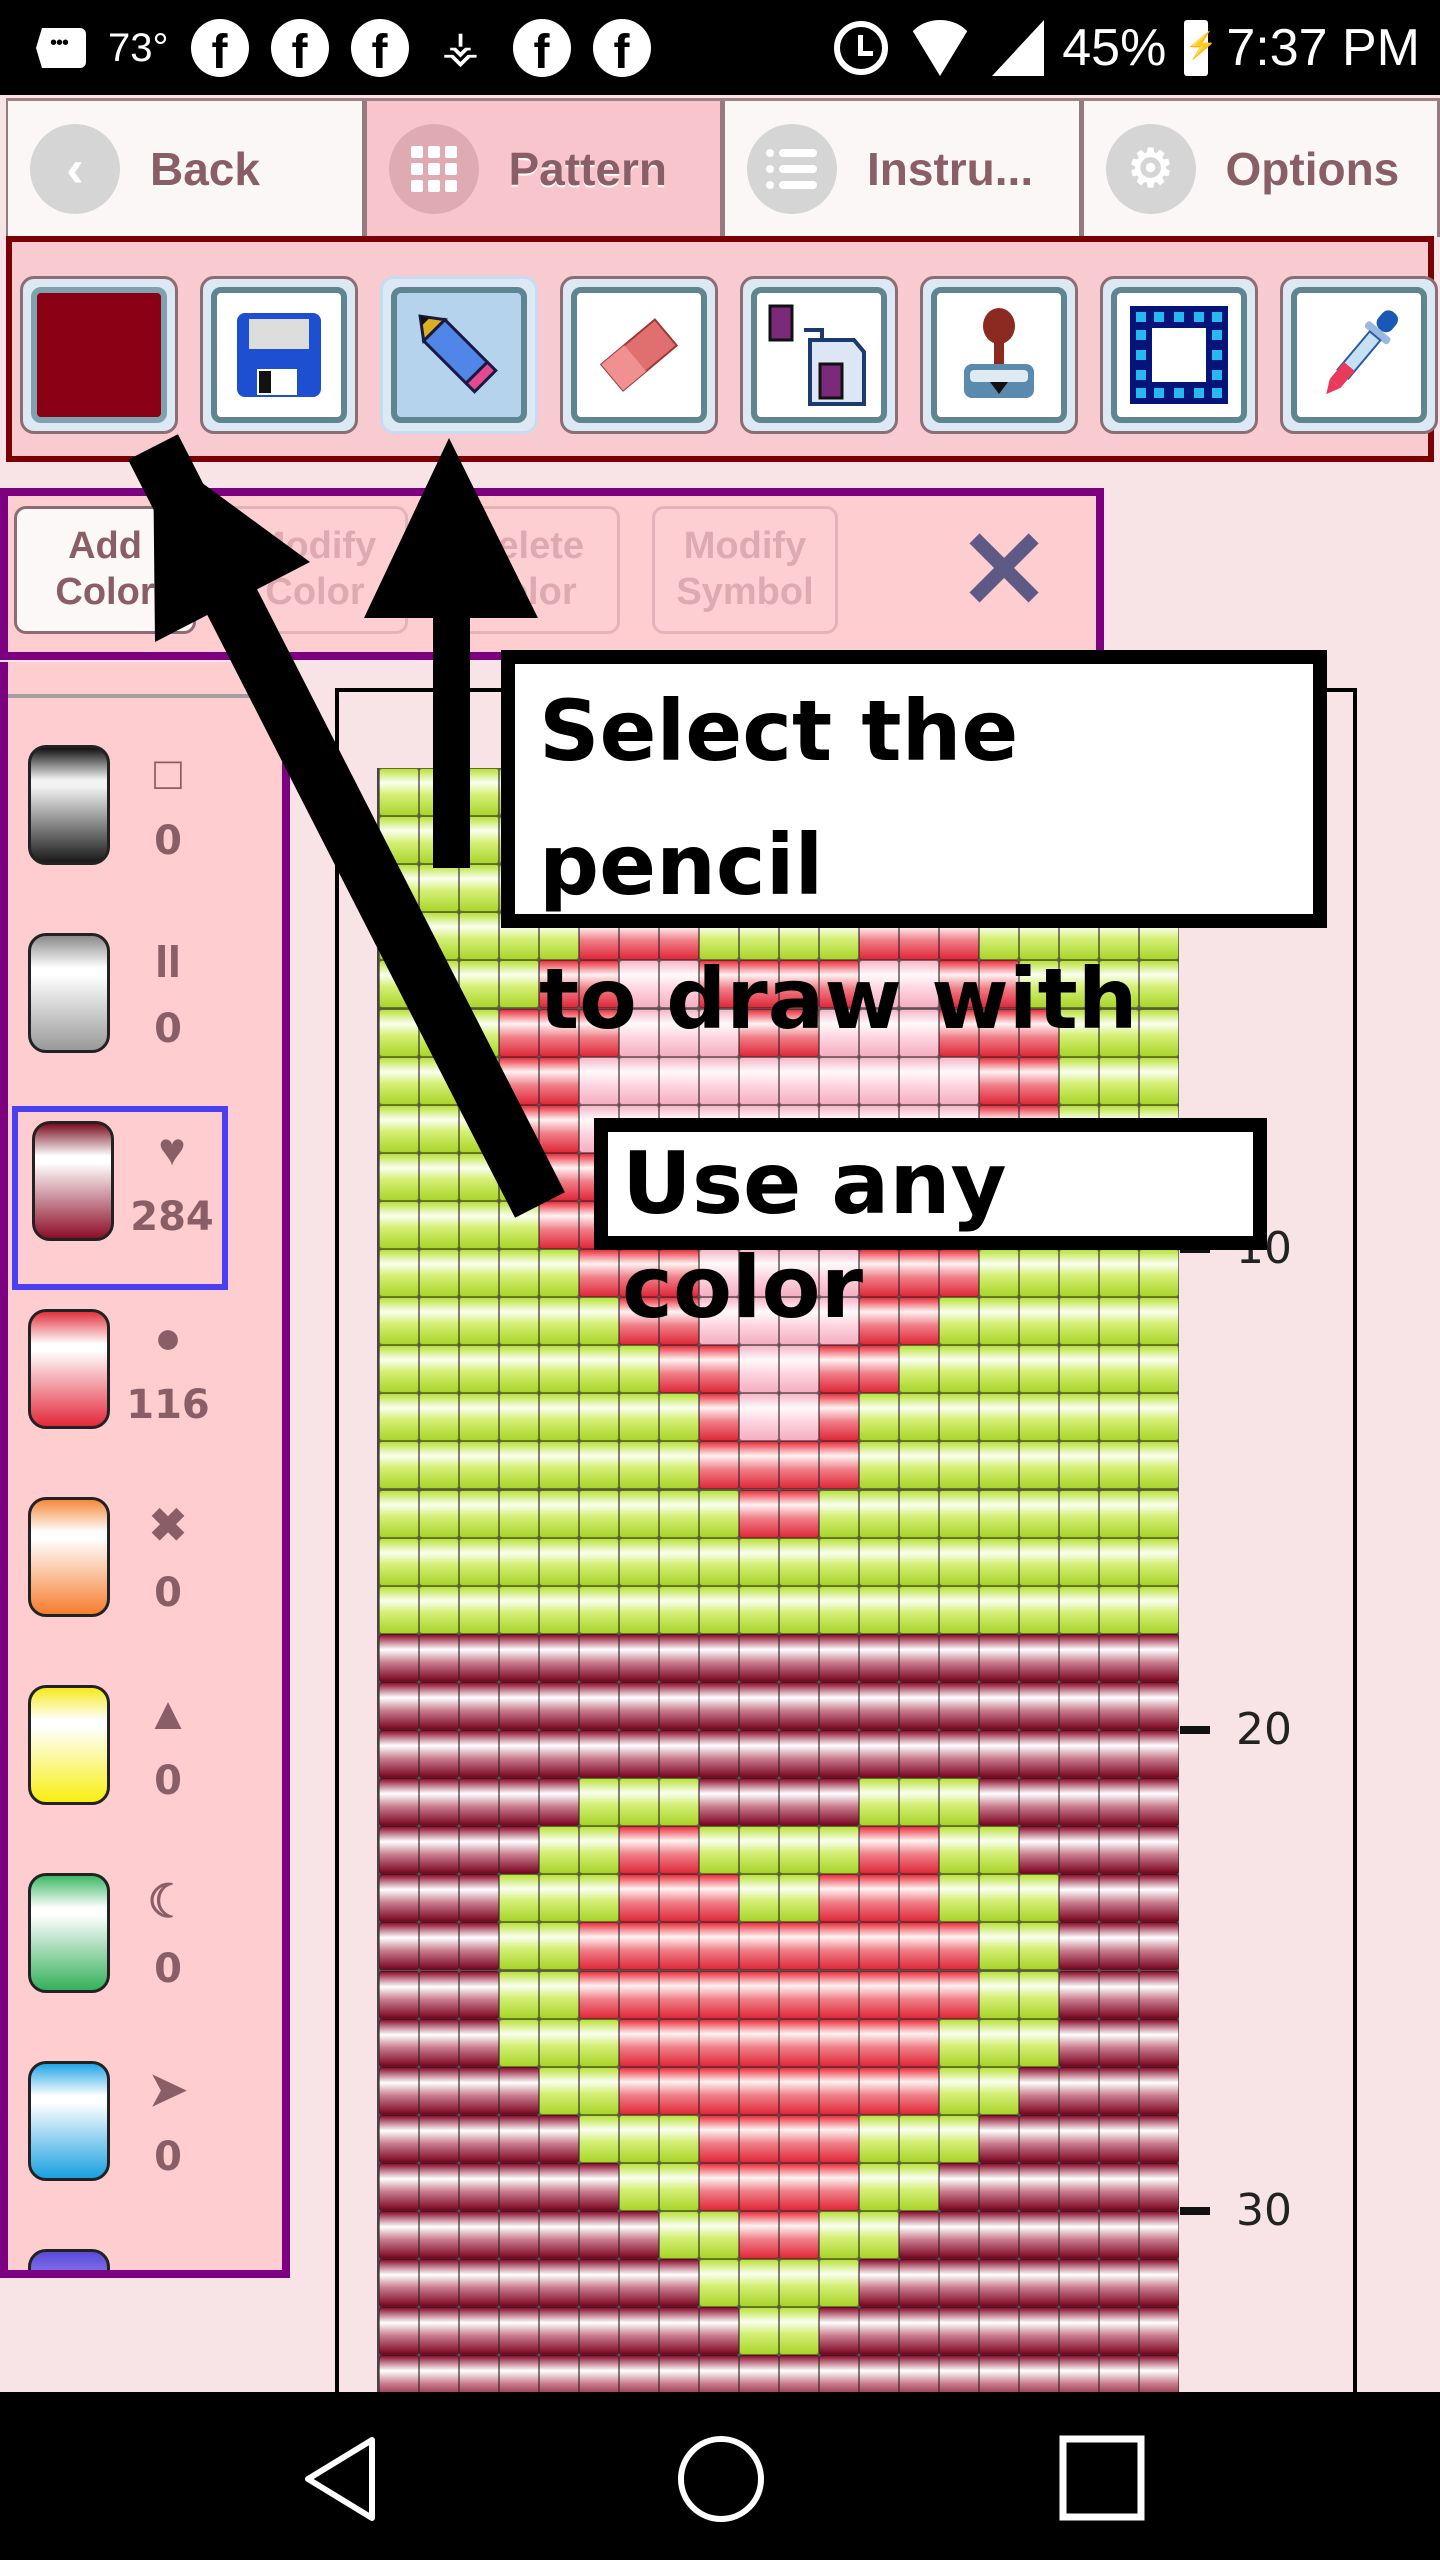  Describe the element at coordinates (930, 1228) in the screenshot. I see `color-instruction-callout: Use any color` at that location.